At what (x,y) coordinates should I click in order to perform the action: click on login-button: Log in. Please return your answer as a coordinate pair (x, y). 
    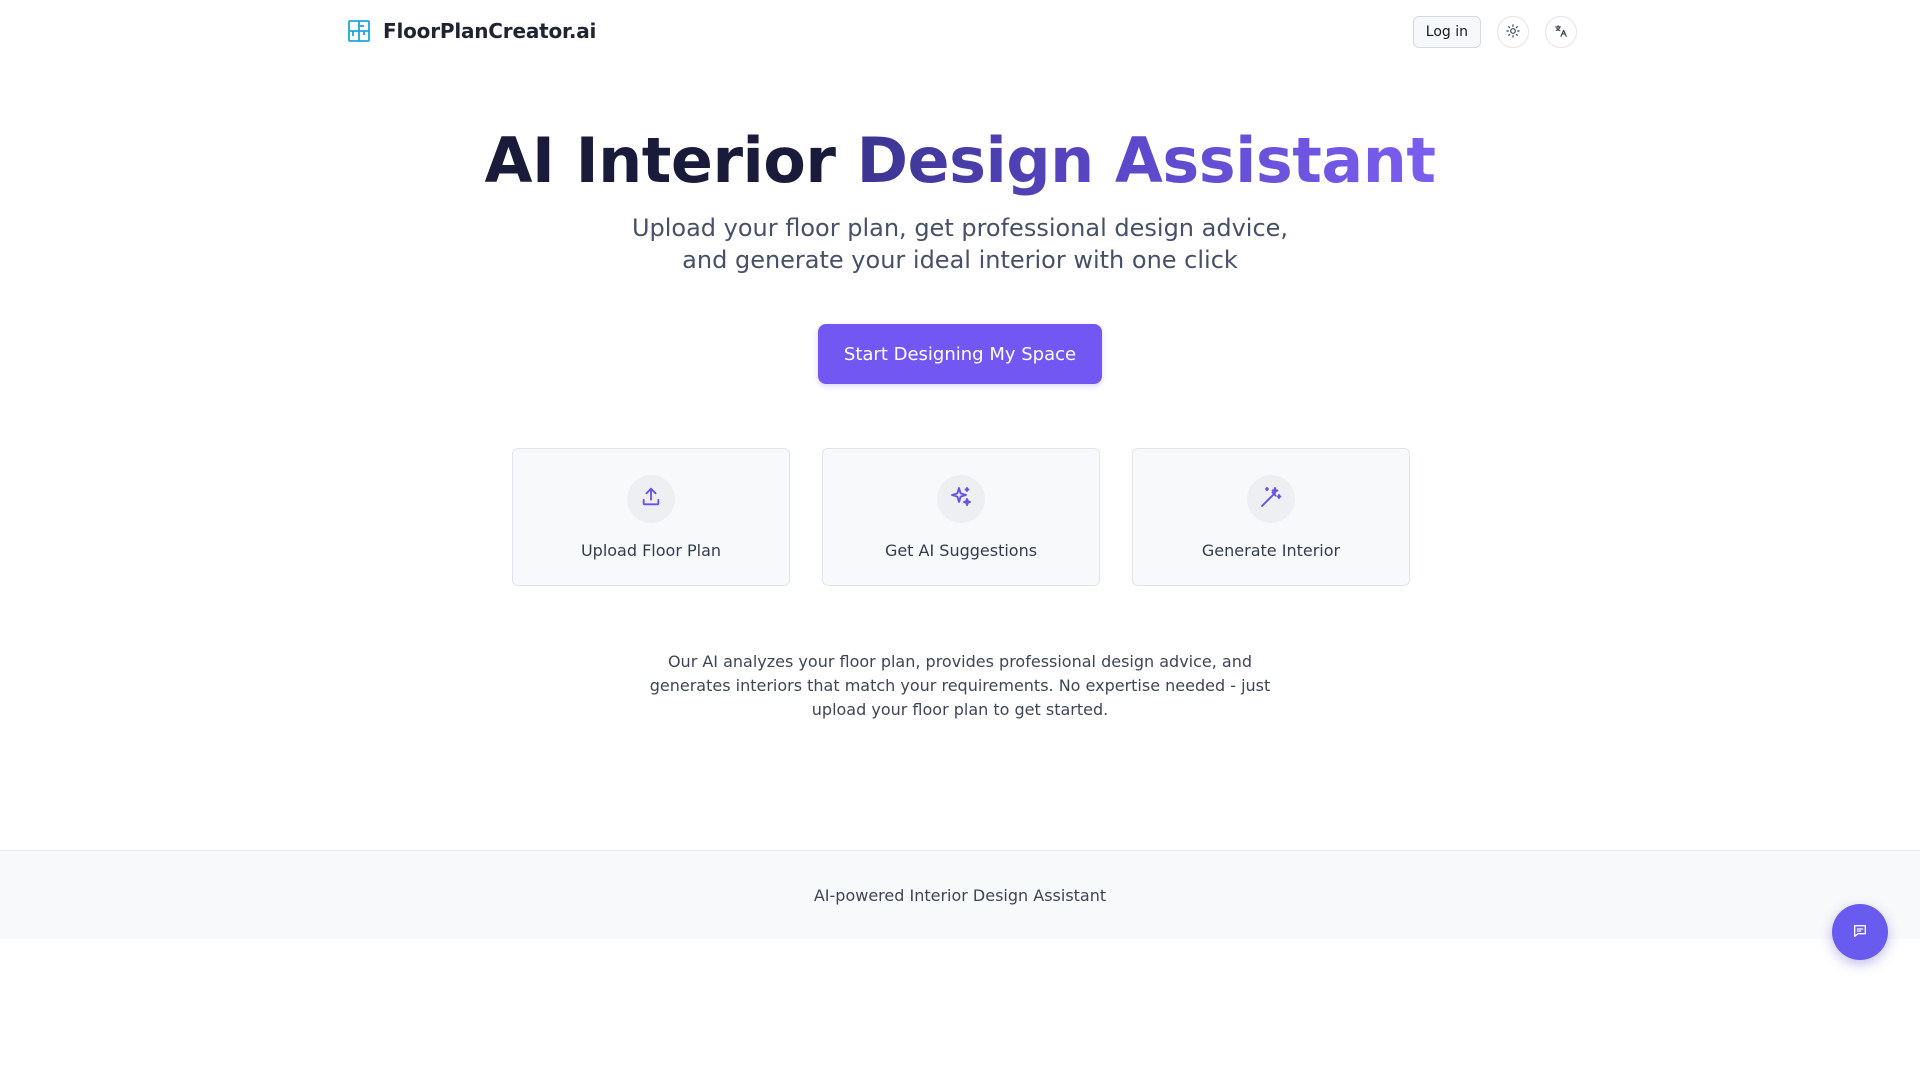
    Looking at the image, I should click on (1446, 32).